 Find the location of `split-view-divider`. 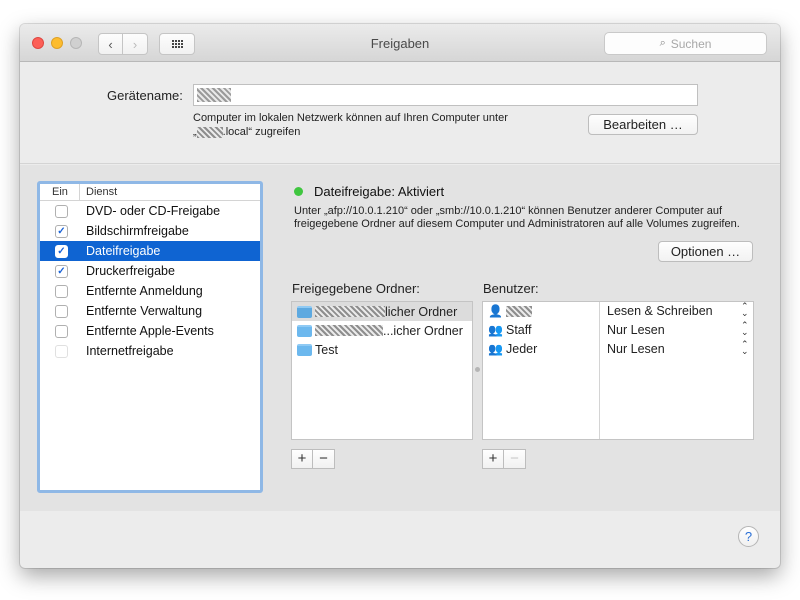

split-view-divider is located at coordinates (477, 369).